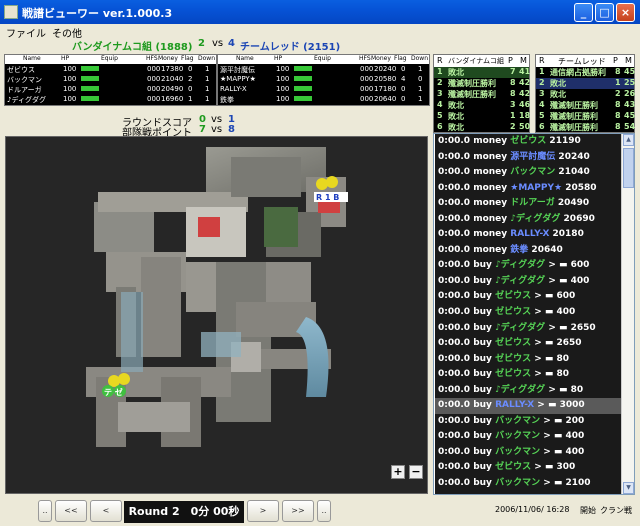 This screenshot has width=640, height=526. What do you see at coordinates (420, 99) in the screenshot?
I see `player-down: 1` at bounding box center [420, 99].